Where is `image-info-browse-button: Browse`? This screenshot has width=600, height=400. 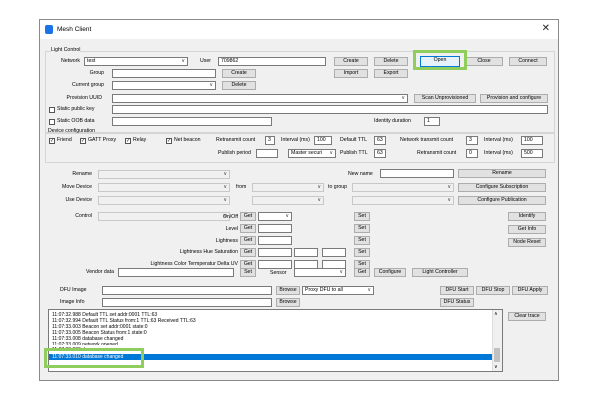 image-info-browse-button: Browse is located at coordinates (288, 302).